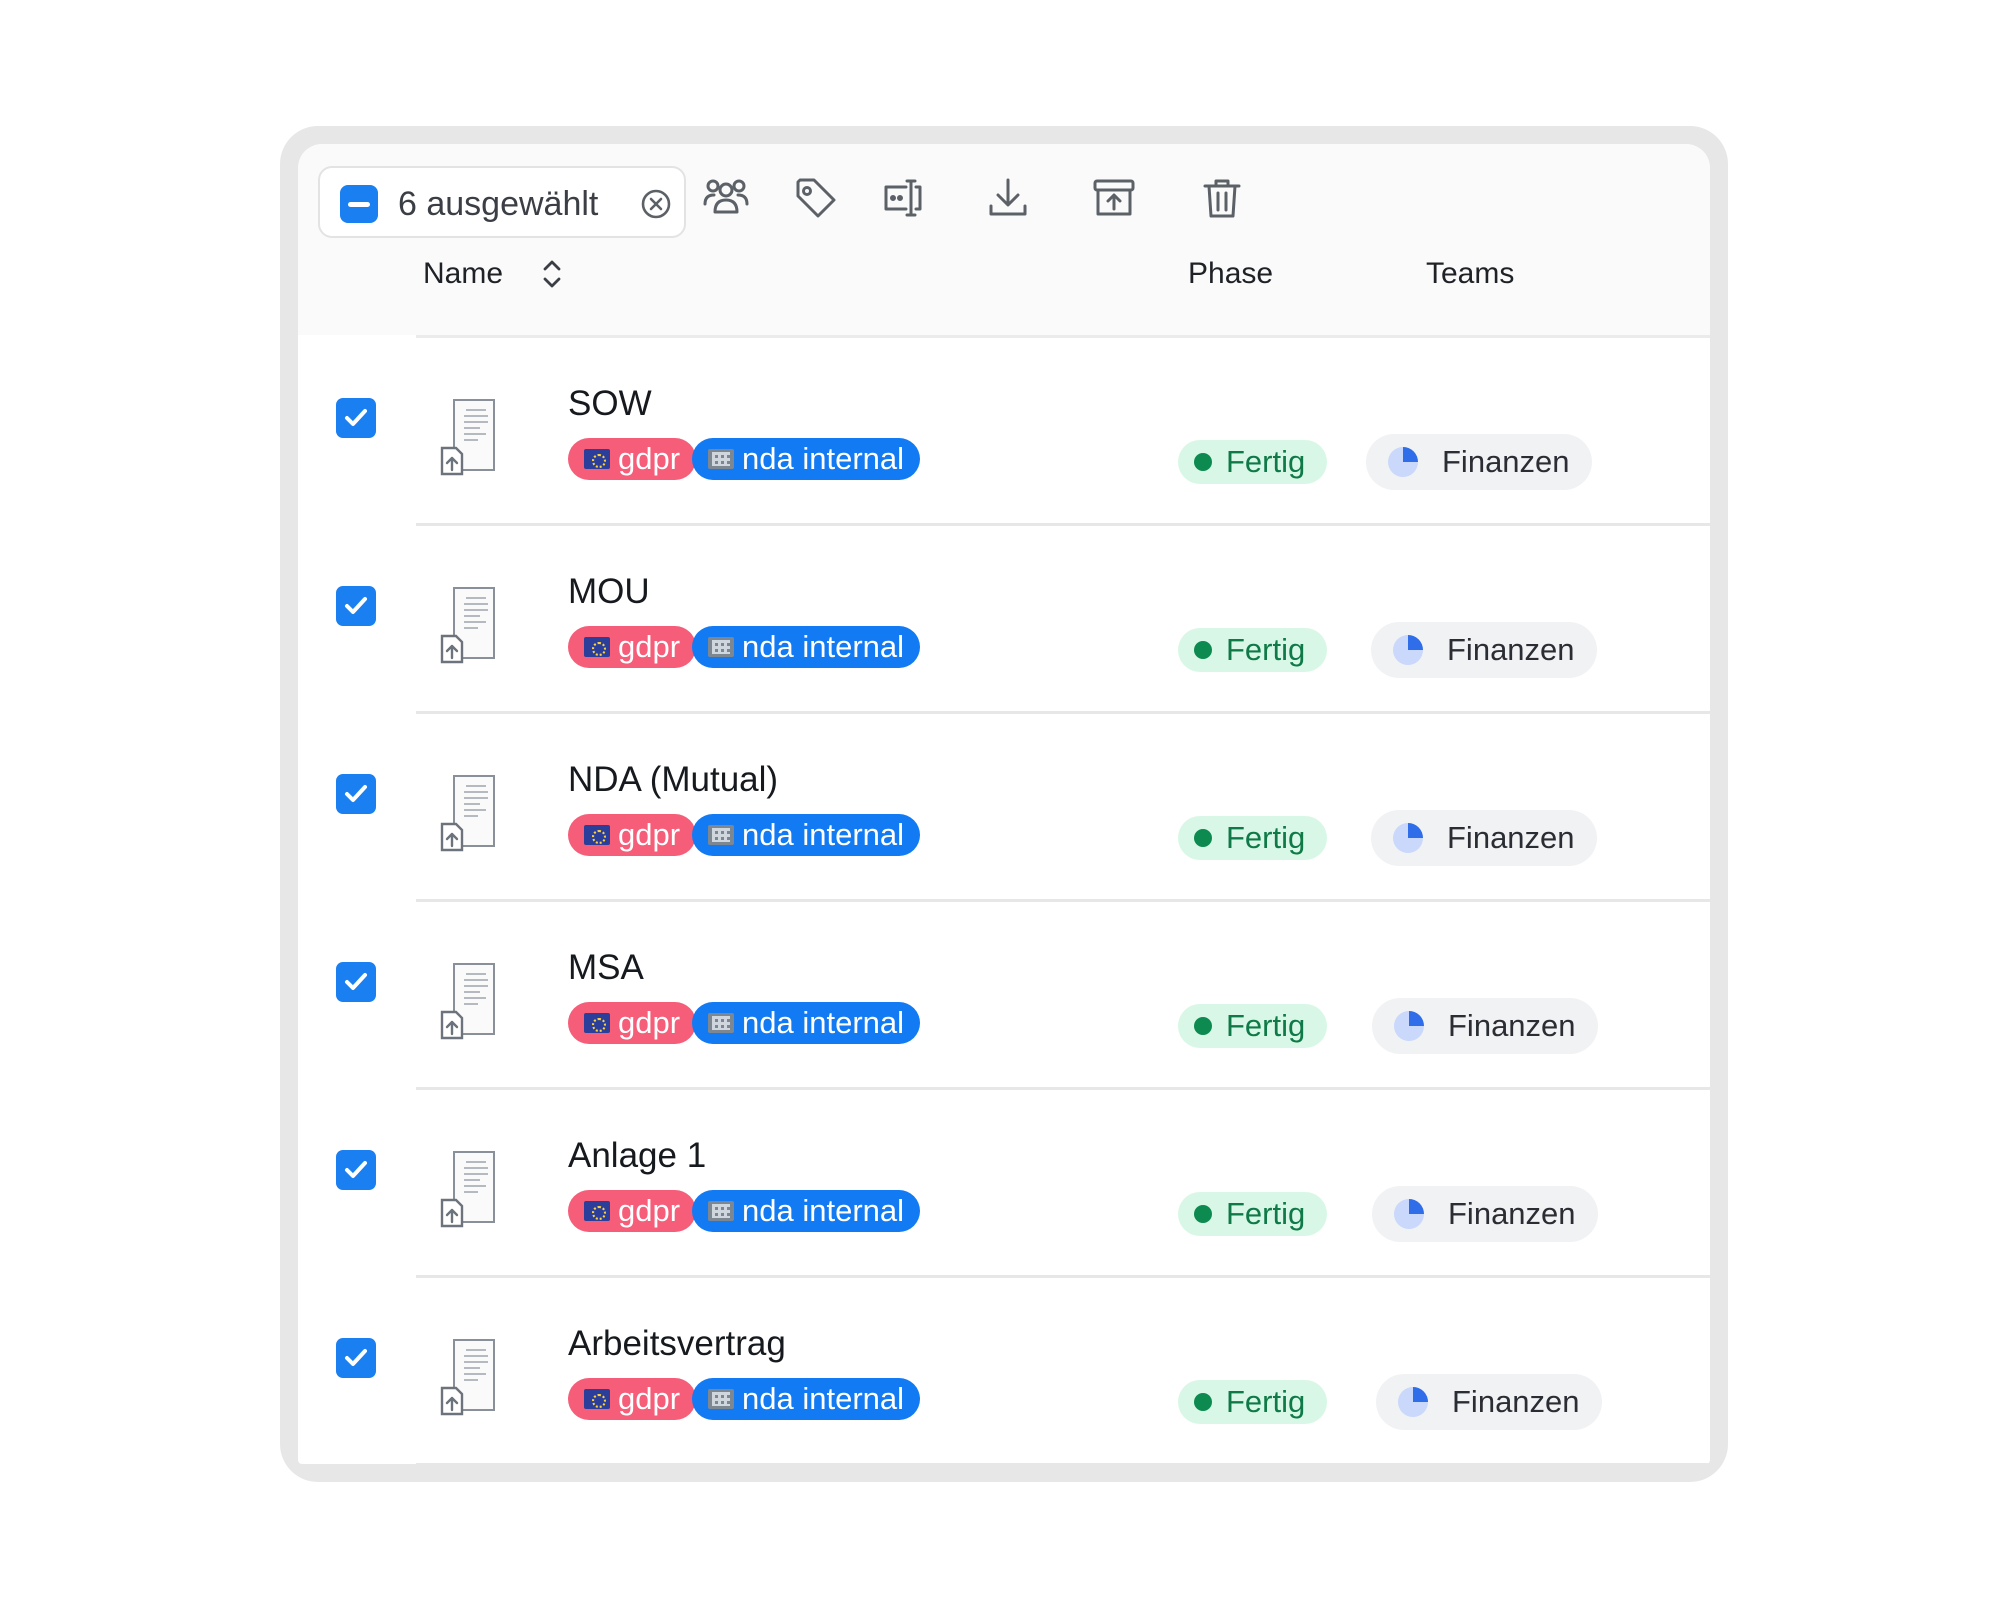 This screenshot has width=2000, height=1600. I want to click on document-name: SOW, so click(610, 404).